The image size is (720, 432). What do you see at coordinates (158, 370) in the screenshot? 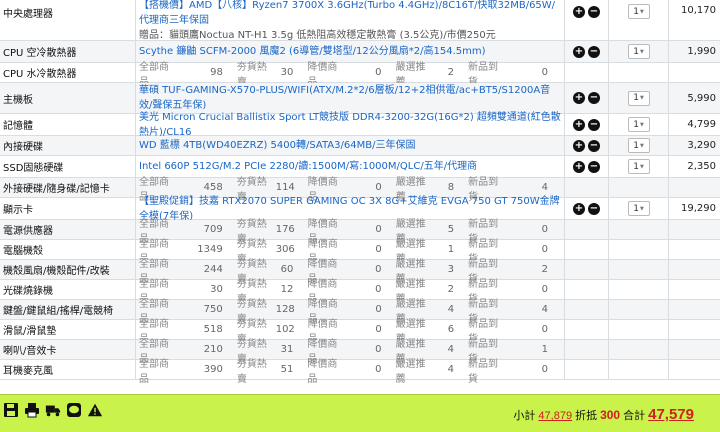
I see `stat-label: 全部商品` at bounding box center [158, 370].